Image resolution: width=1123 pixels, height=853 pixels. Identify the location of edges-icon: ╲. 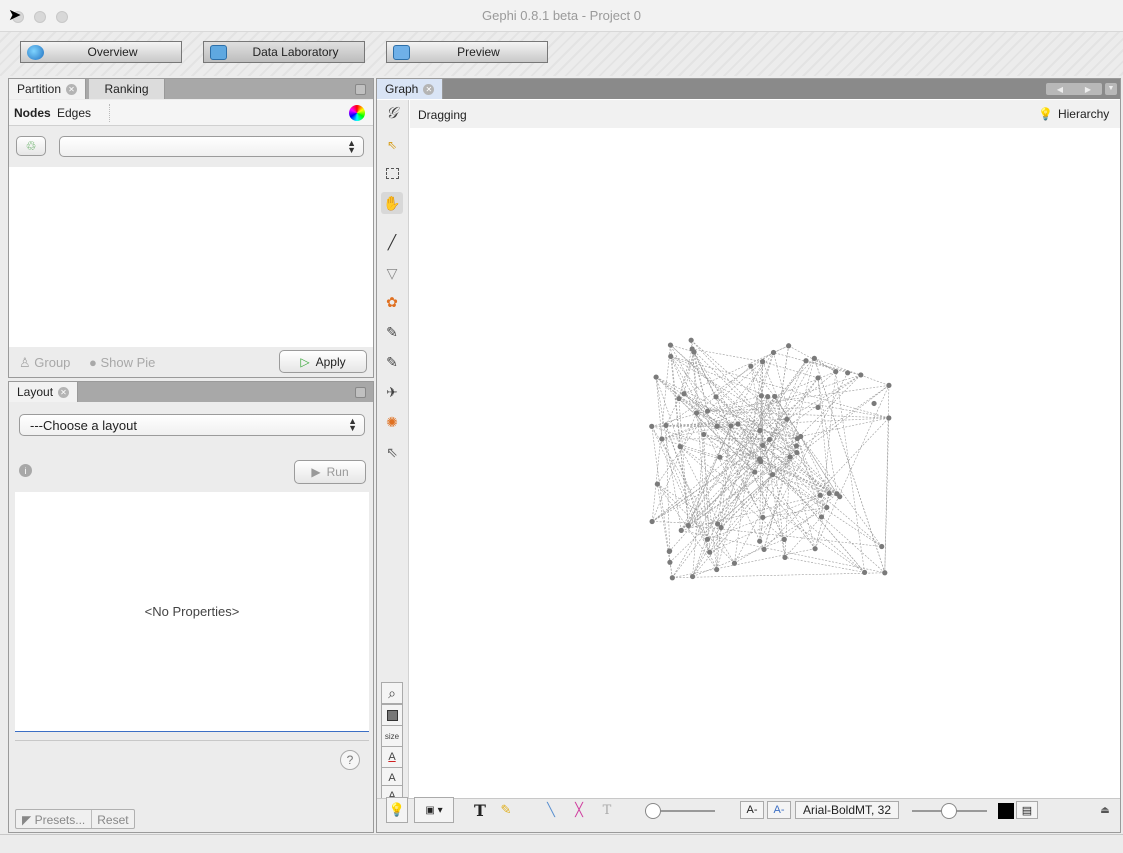
(551, 810).